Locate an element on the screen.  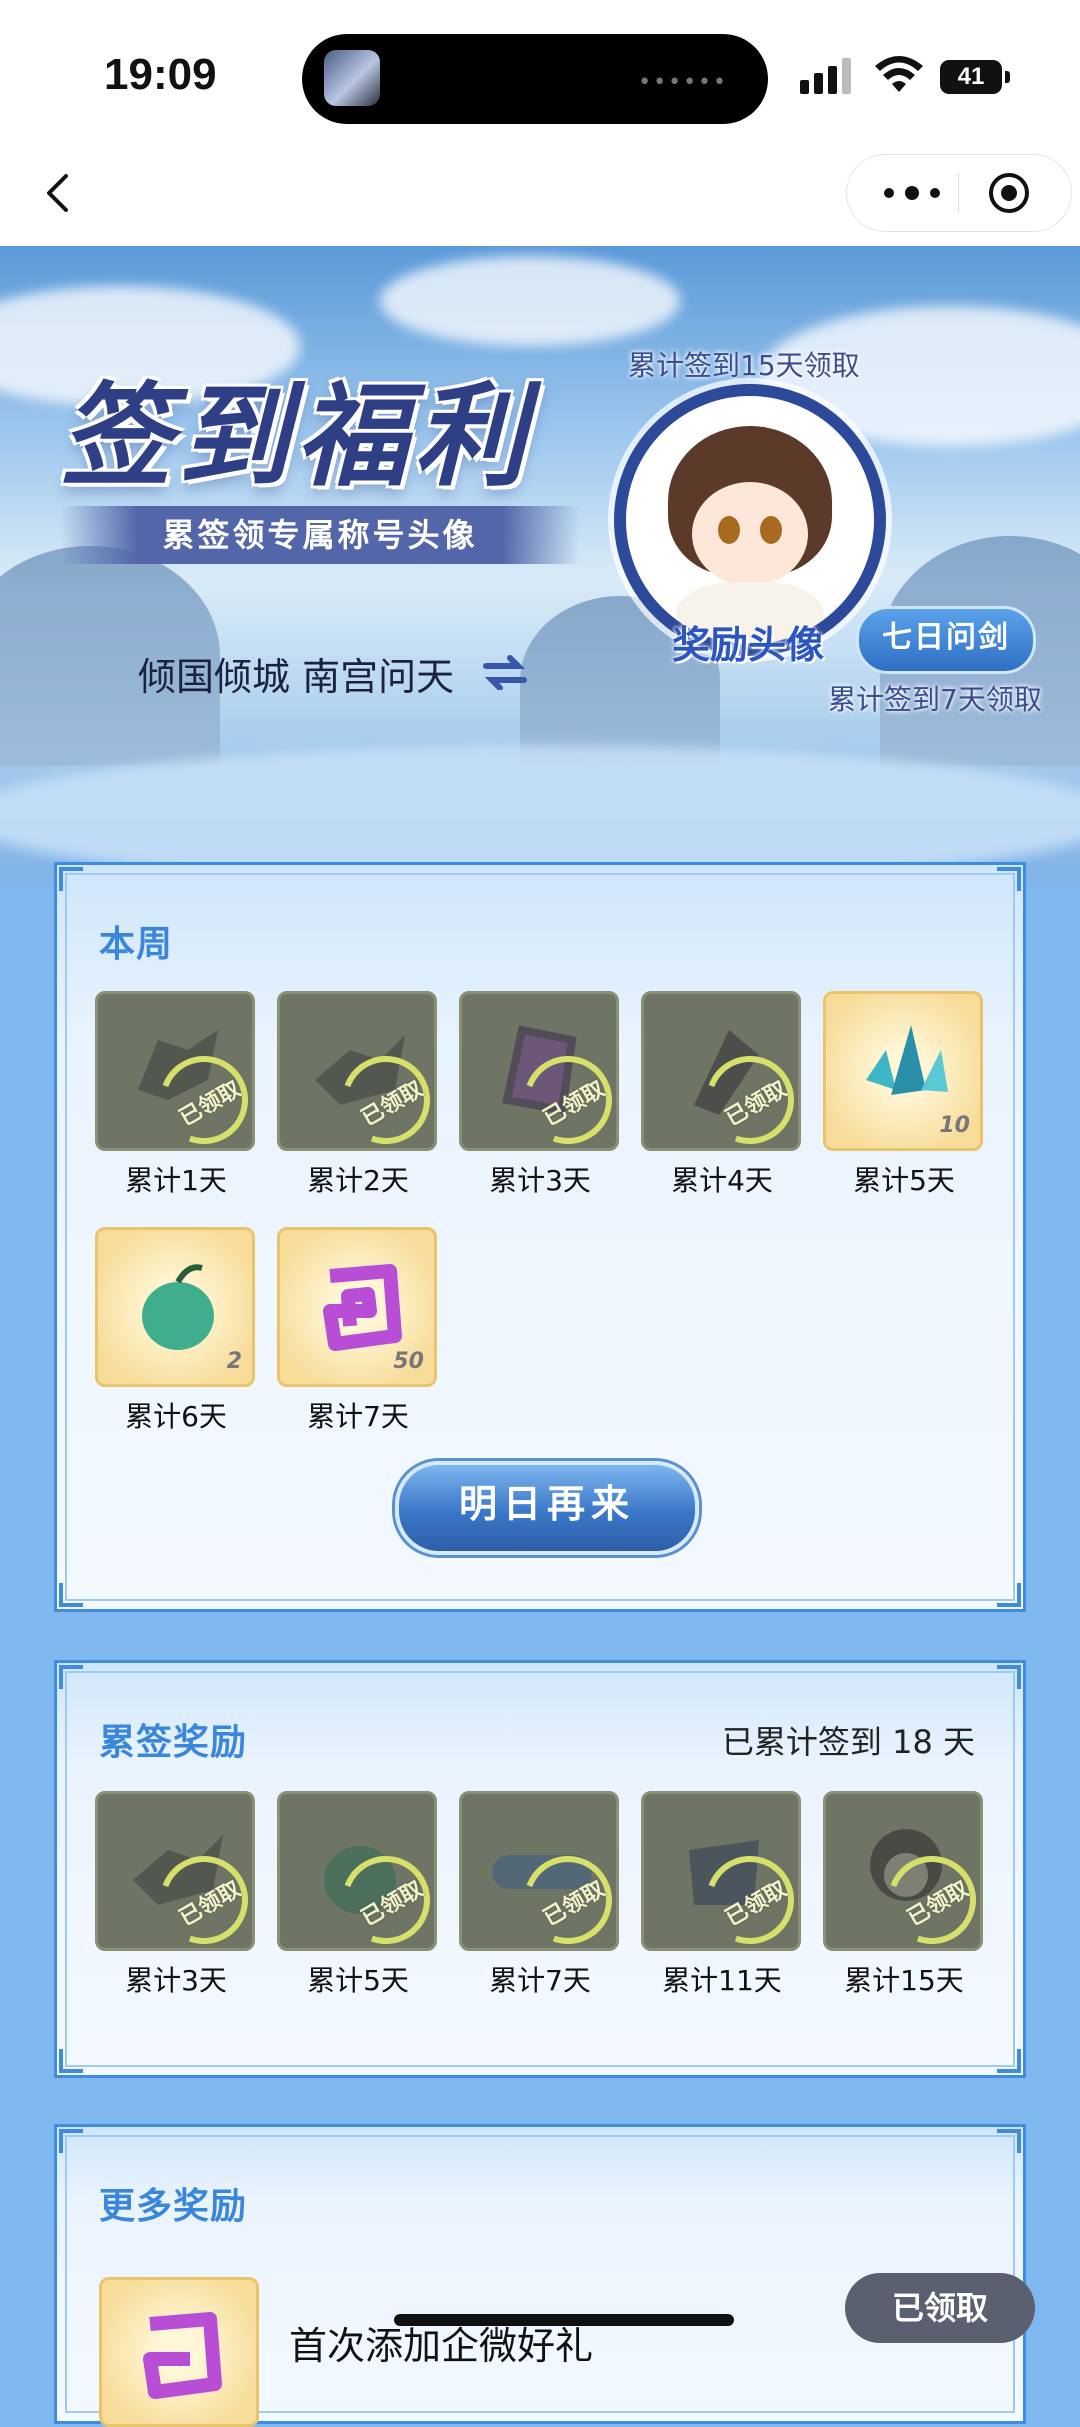
blue-crystal-icon is located at coordinates (907, 1060).